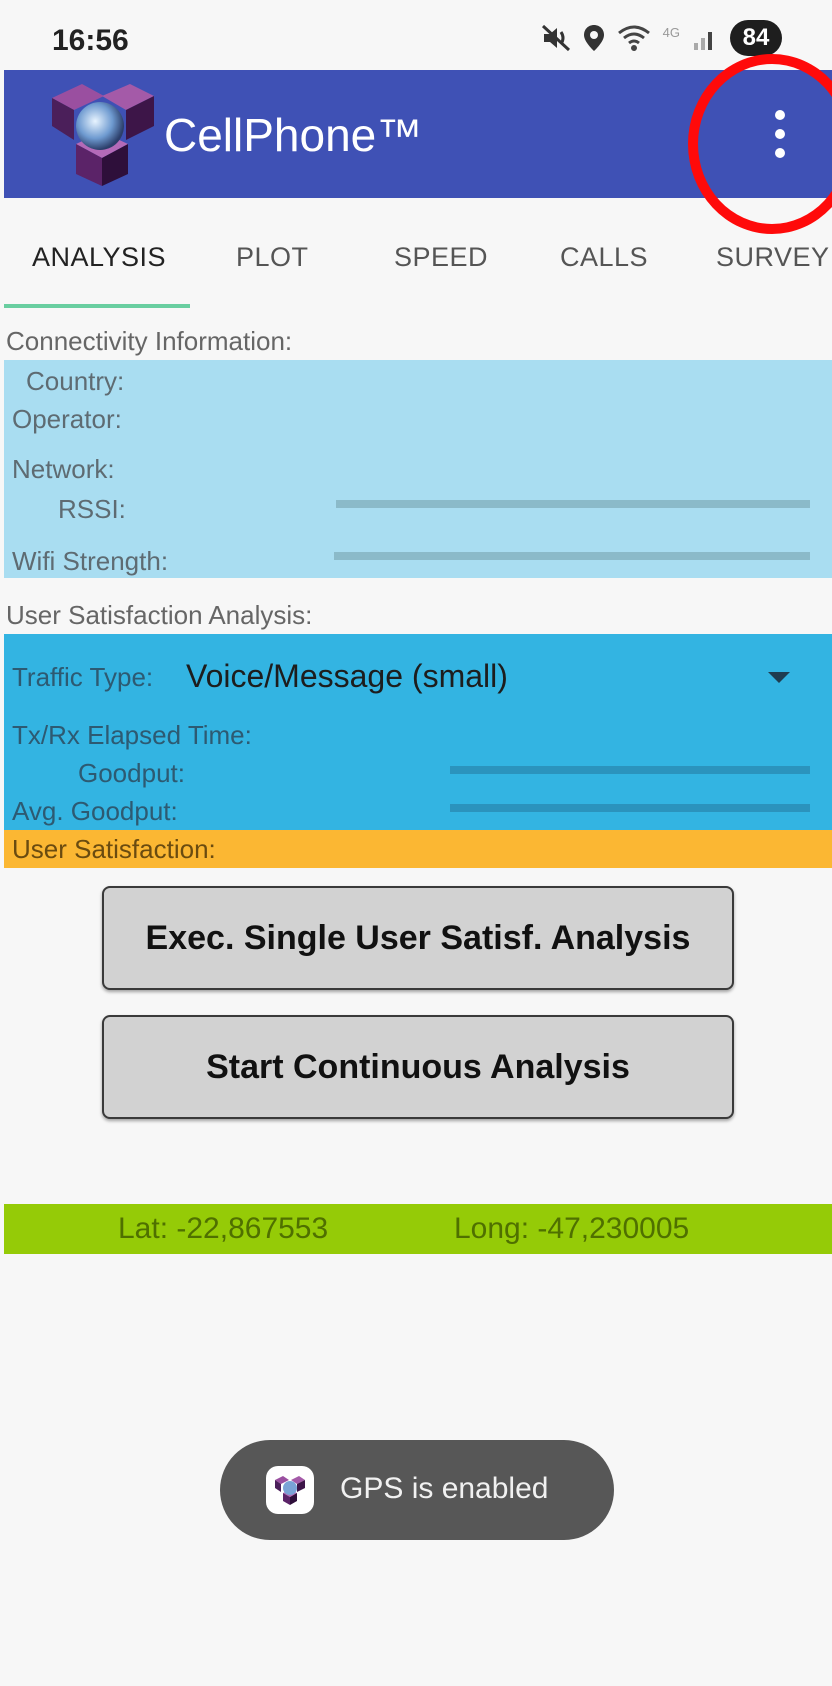 The width and height of the screenshot is (832, 1686). What do you see at coordinates (159, 615) in the screenshot?
I see `user-satisfaction-section-label: User Satisfaction Analysis:` at bounding box center [159, 615].